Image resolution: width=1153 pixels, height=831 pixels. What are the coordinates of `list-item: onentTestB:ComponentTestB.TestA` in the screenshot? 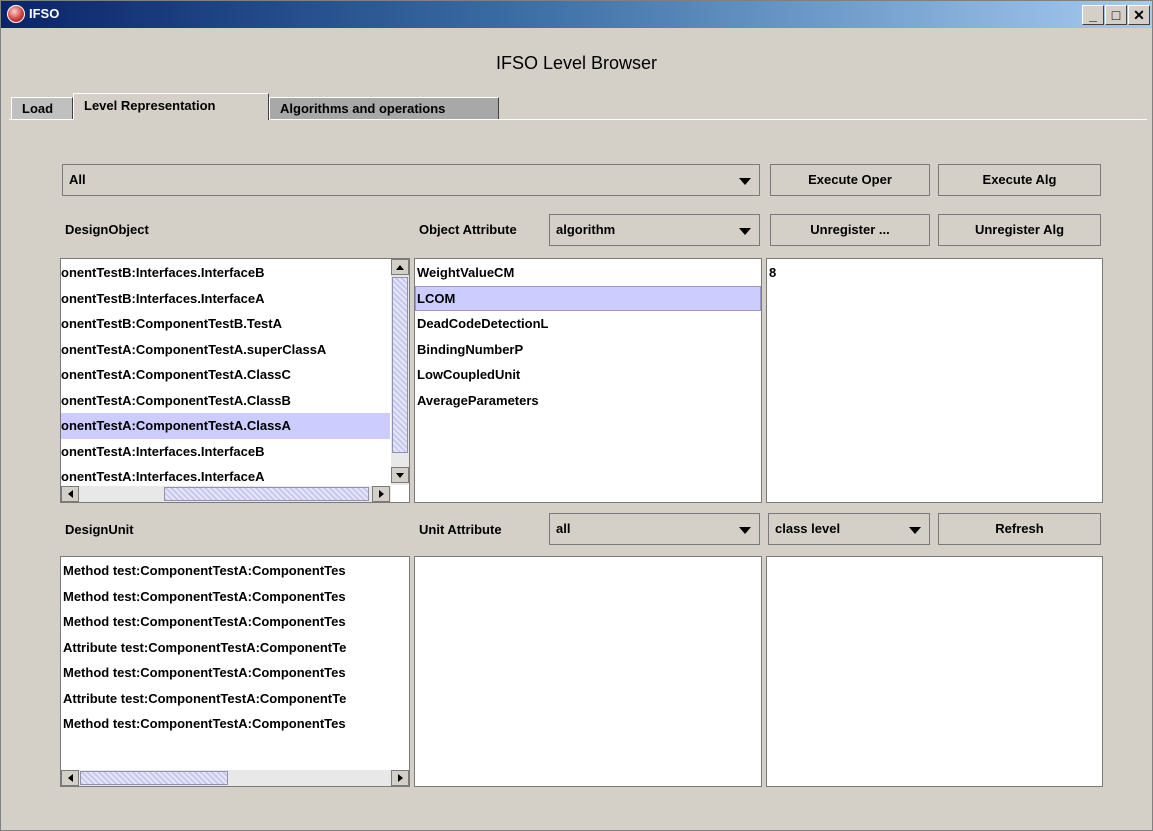 It's located at (225, 324).